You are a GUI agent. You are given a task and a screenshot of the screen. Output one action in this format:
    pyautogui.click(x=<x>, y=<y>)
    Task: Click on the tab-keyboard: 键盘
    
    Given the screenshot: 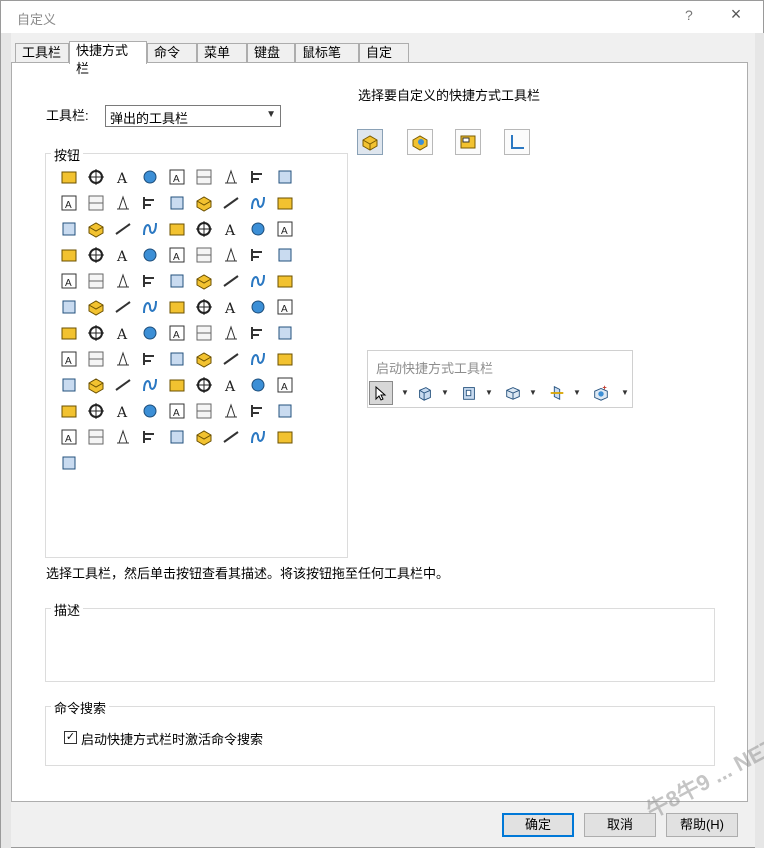 What is the action you would take?
    pyautogui.click(x=271, y=53)
    